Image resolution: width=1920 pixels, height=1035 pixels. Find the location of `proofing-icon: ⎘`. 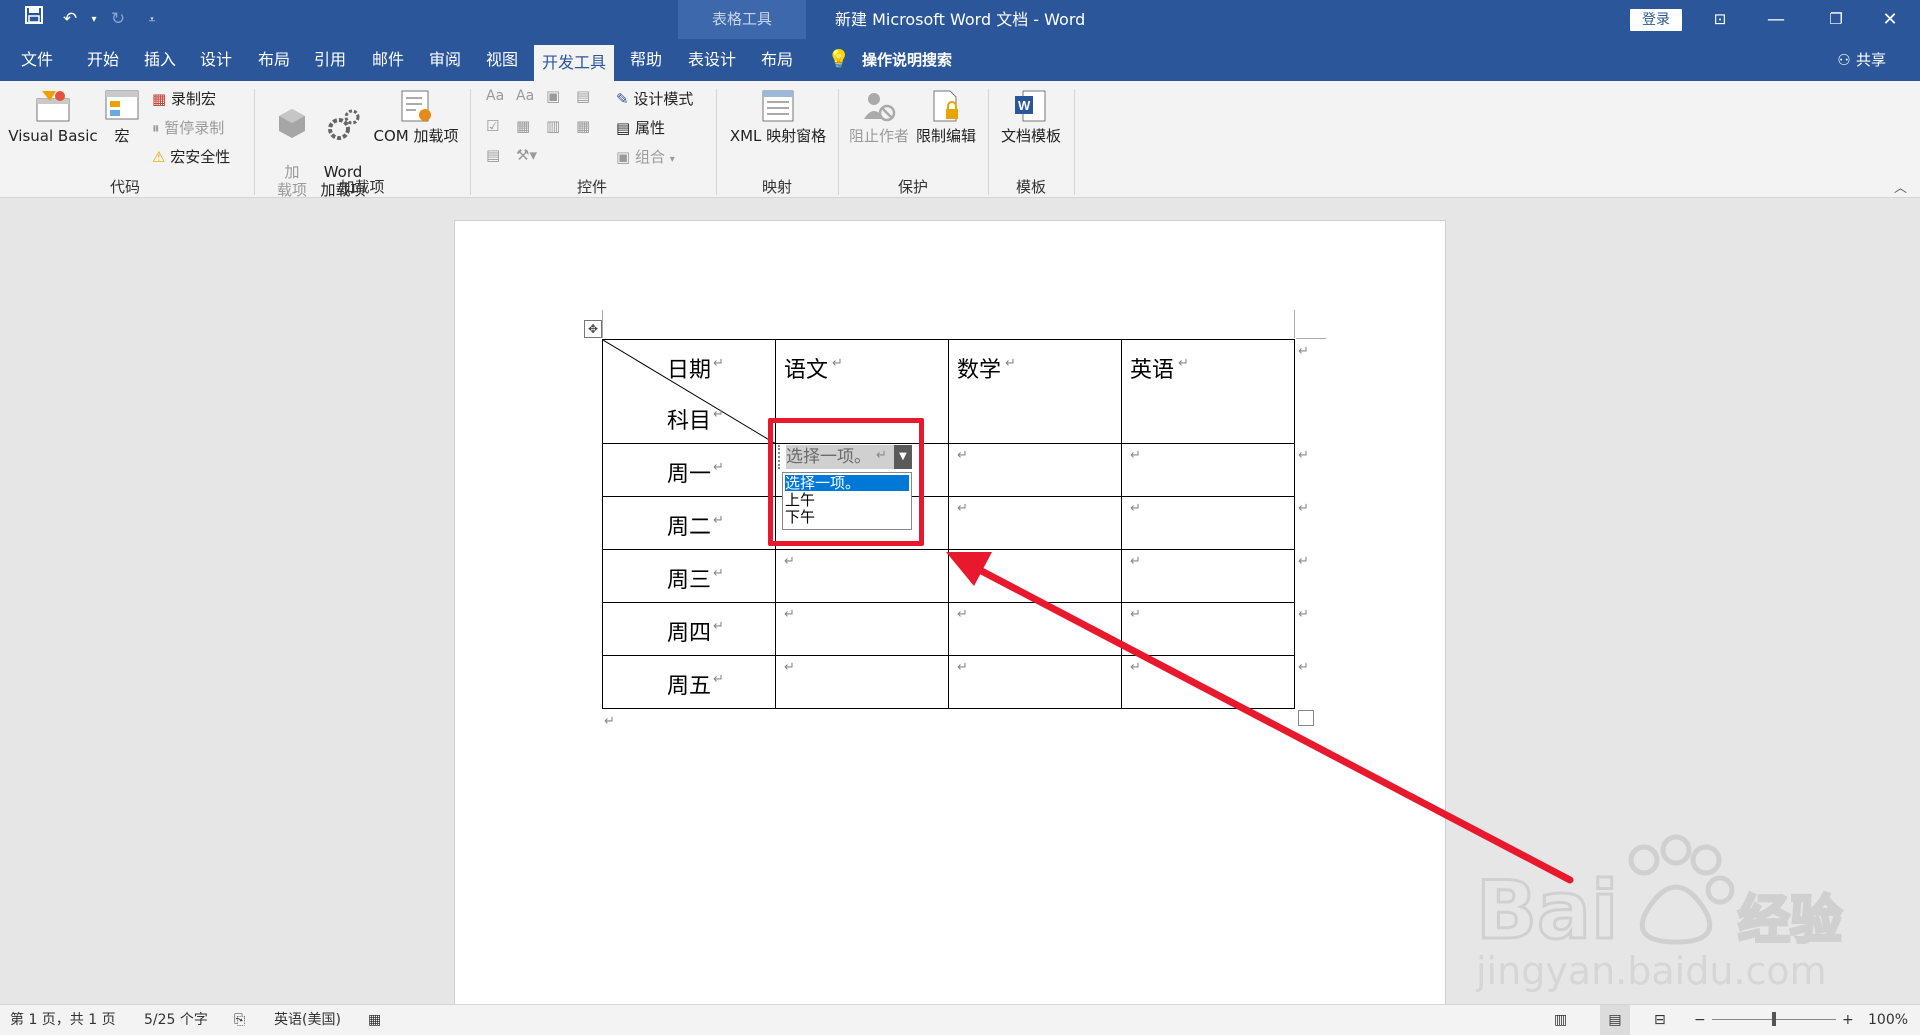

proofing-icon: ⎘ is located at coordinates (239, 1020).